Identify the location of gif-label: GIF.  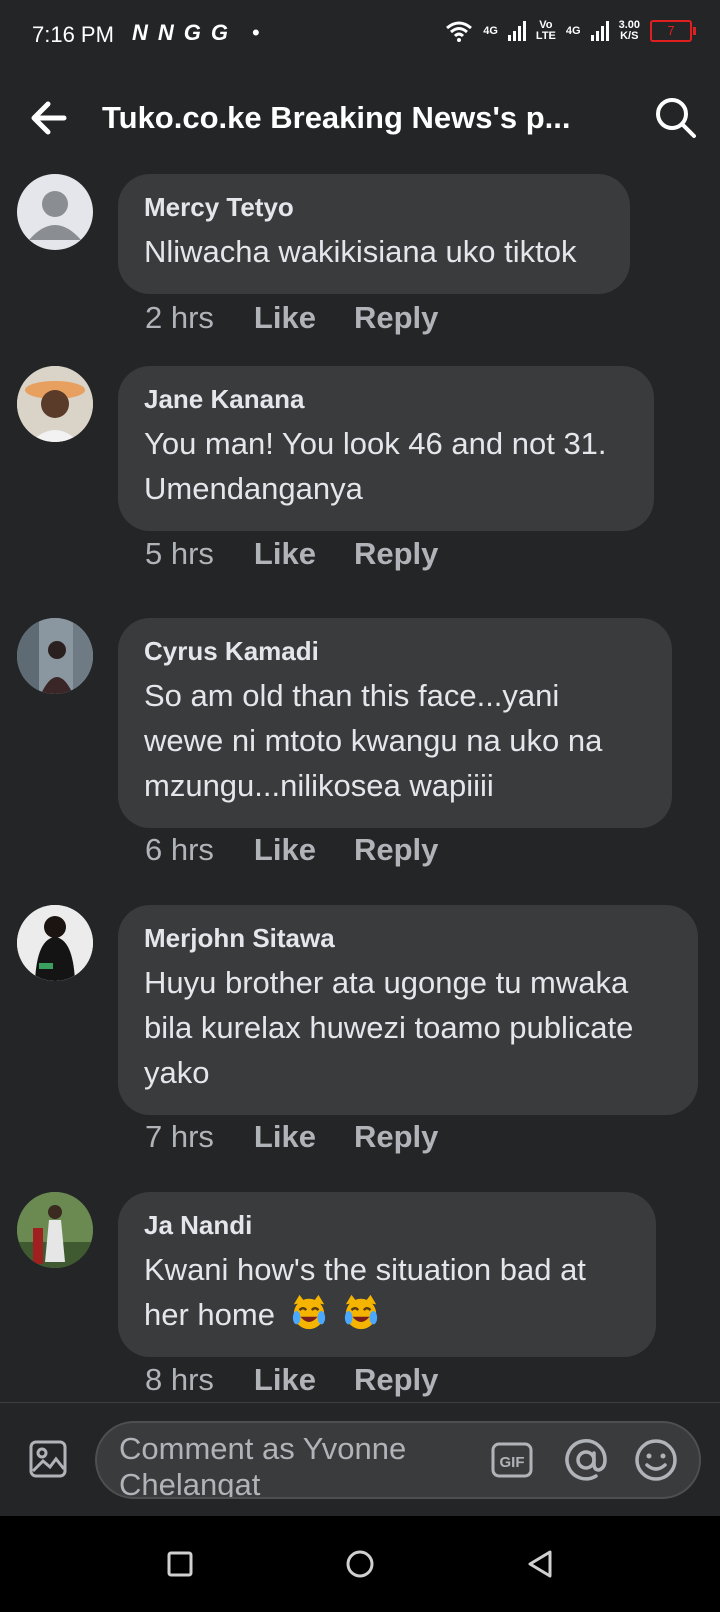
(512, 1462).